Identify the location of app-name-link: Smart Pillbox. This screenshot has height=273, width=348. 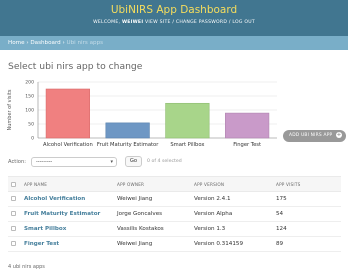
(68, 229).